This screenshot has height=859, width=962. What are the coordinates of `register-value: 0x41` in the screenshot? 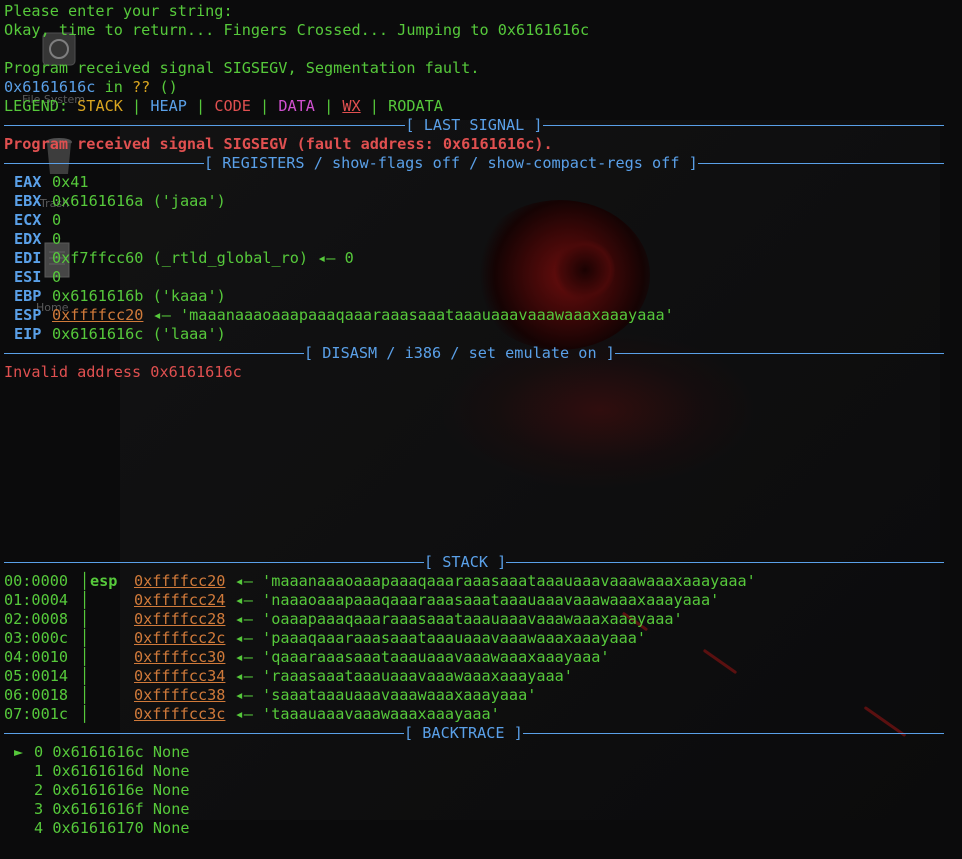 It's located at (70, 182).